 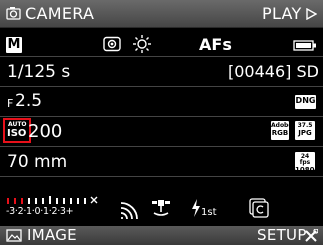 What do you see at coordinates (28, 101) in the screenshot?
I see `aperture-value: 2.5` at bounding box center [28, 101].